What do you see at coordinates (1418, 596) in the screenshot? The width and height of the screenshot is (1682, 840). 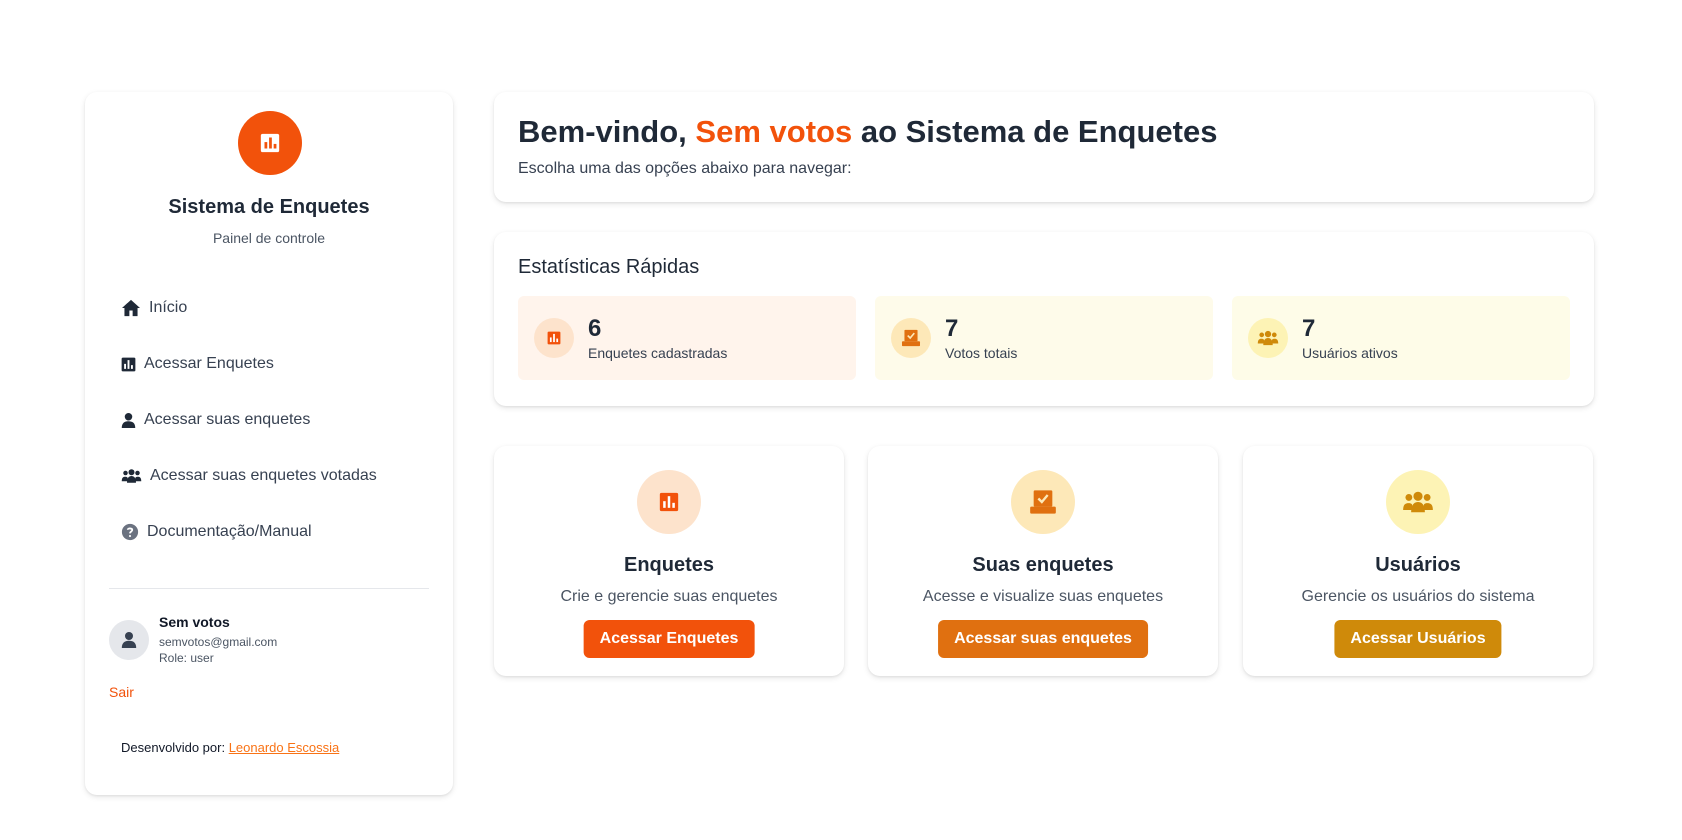 I see `feature-description: Gerencie os usuários do sistema` at bounding box center [1418, 596].